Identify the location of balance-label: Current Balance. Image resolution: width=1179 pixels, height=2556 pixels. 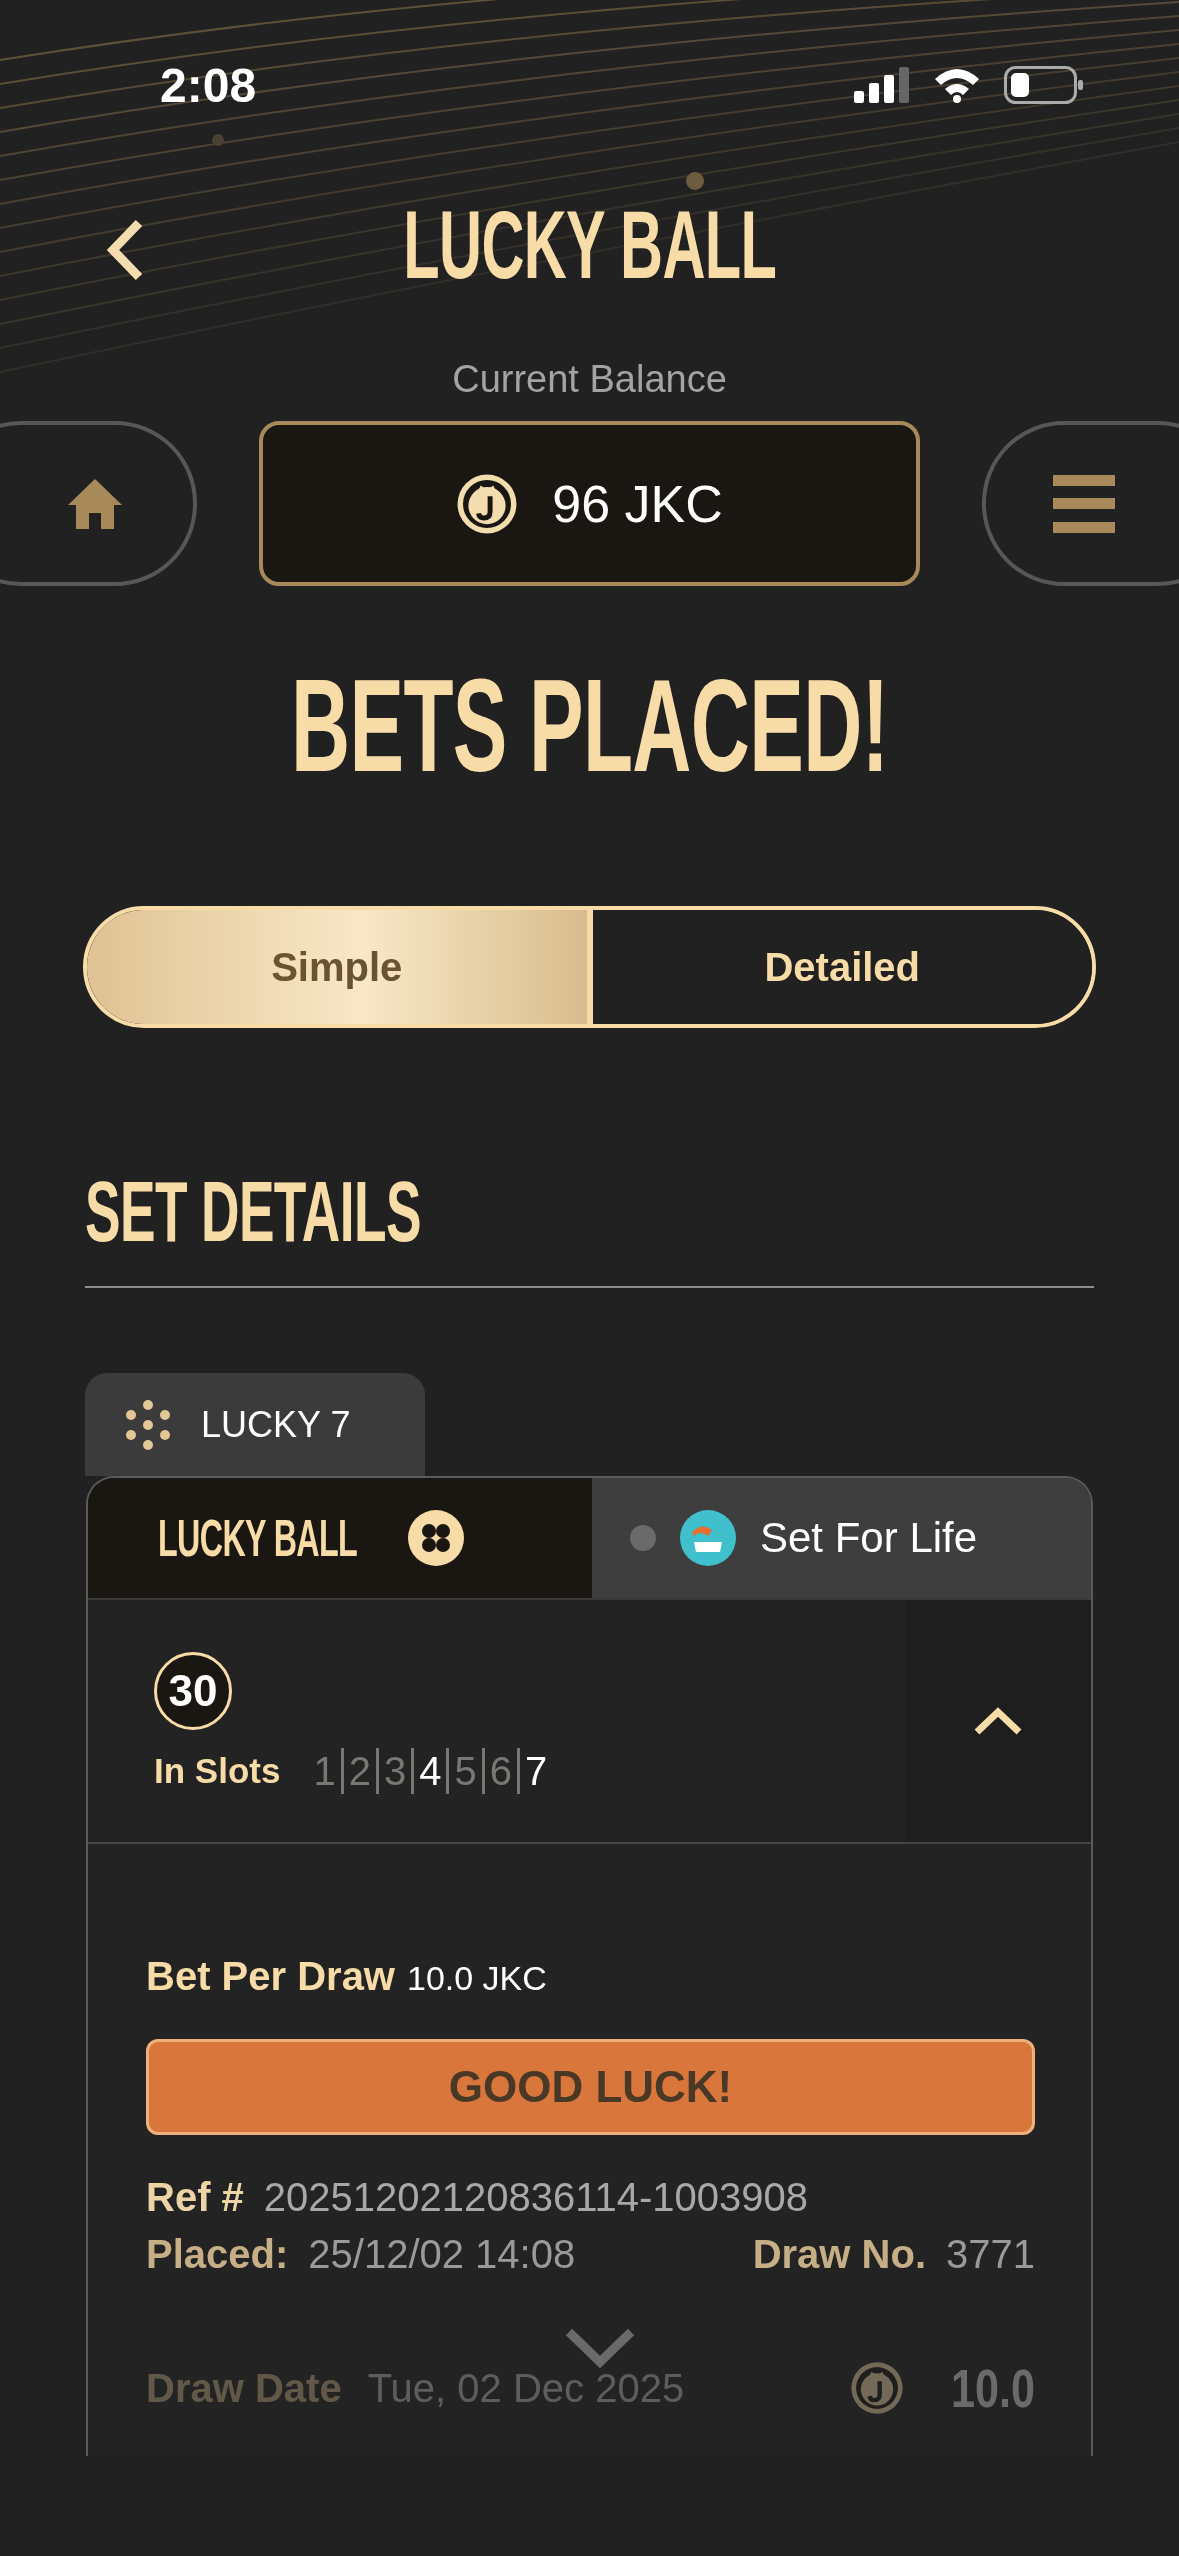
(589, 379).